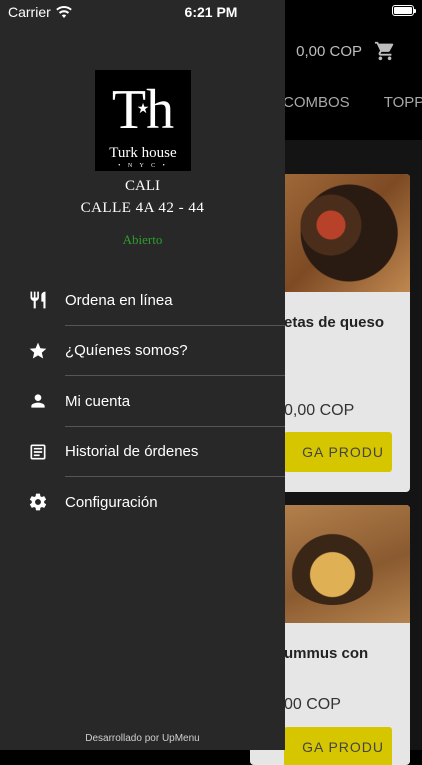  Describe the element at coordinates (142, 186) in the screenshot. I see `location-city: CALI` at that location.